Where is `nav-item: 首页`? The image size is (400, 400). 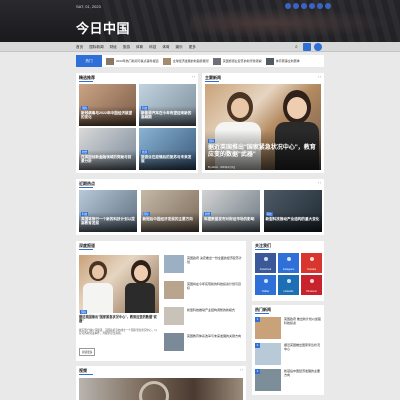
nav-item: 首页 is located at coordinates (79, 47).